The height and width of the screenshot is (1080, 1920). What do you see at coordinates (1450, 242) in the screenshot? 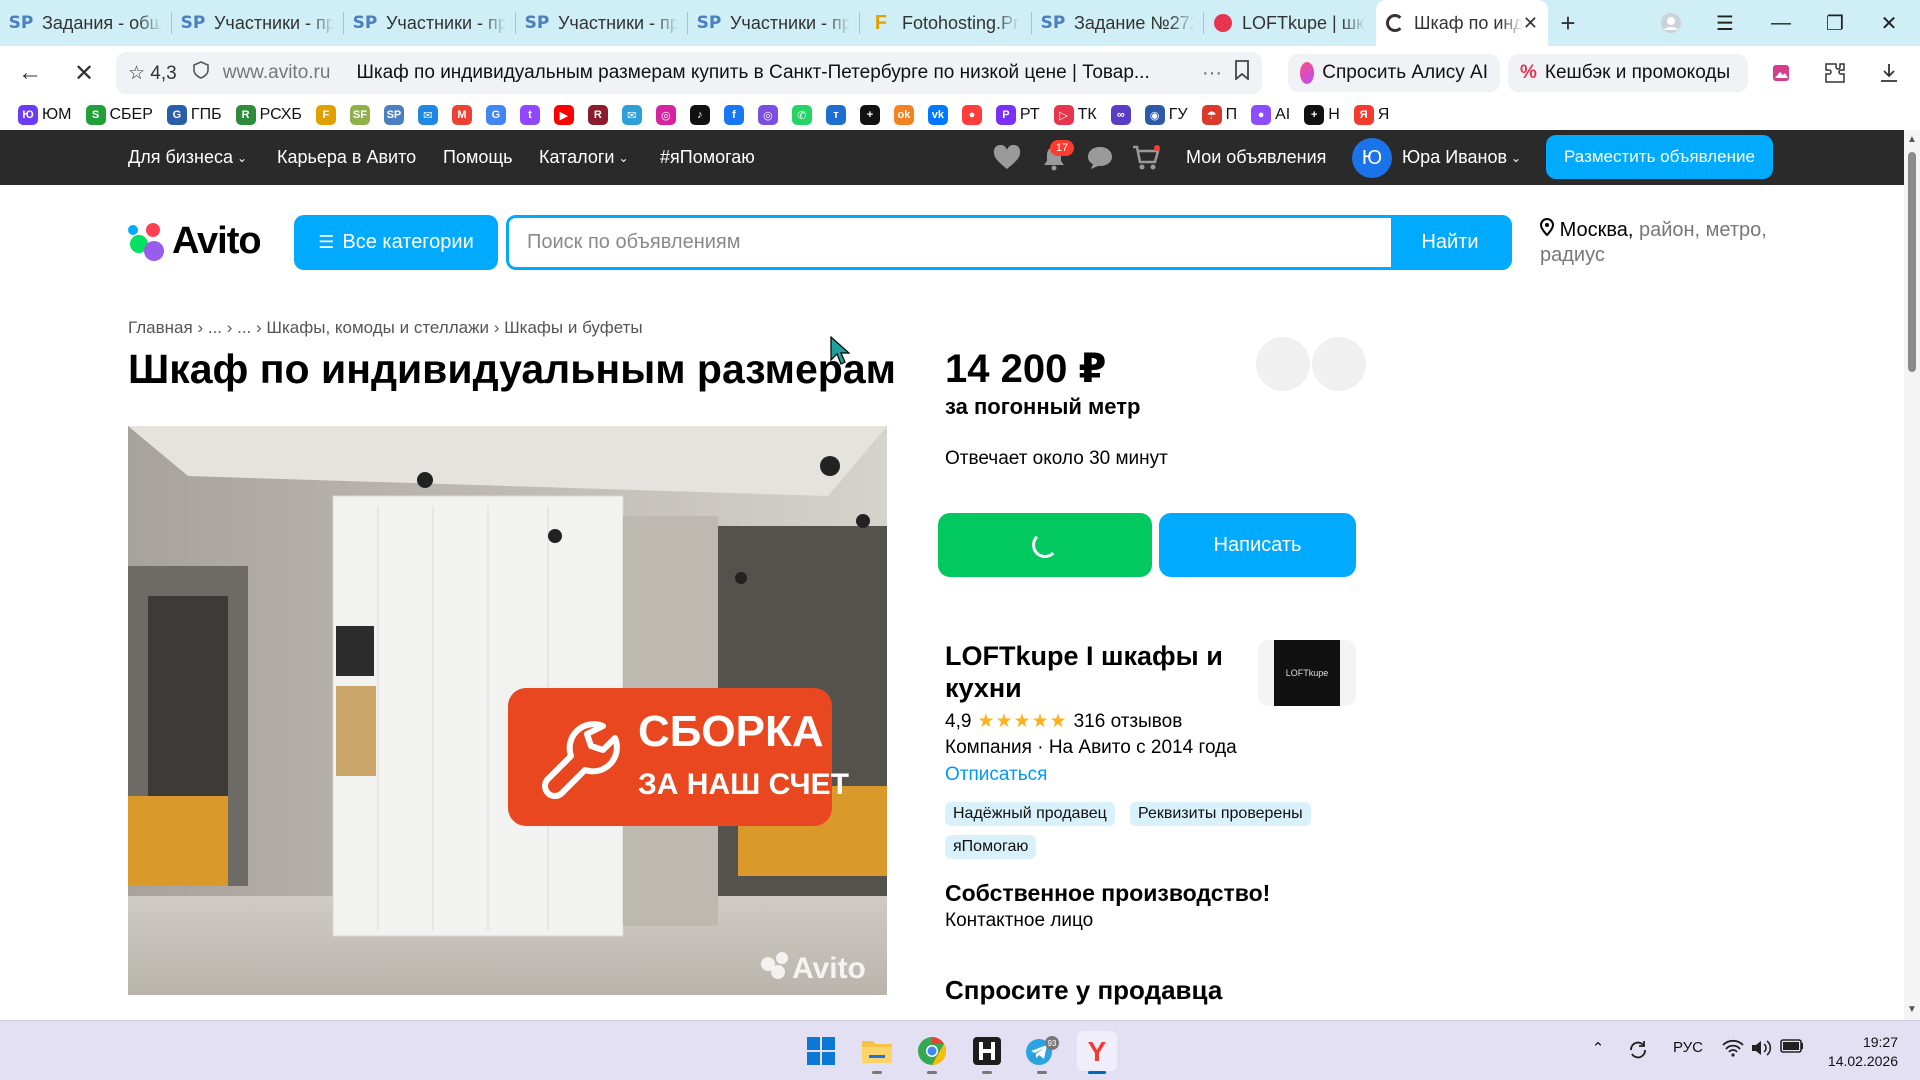
I see `find-button: Найти` at bounding box center [1450, 242].